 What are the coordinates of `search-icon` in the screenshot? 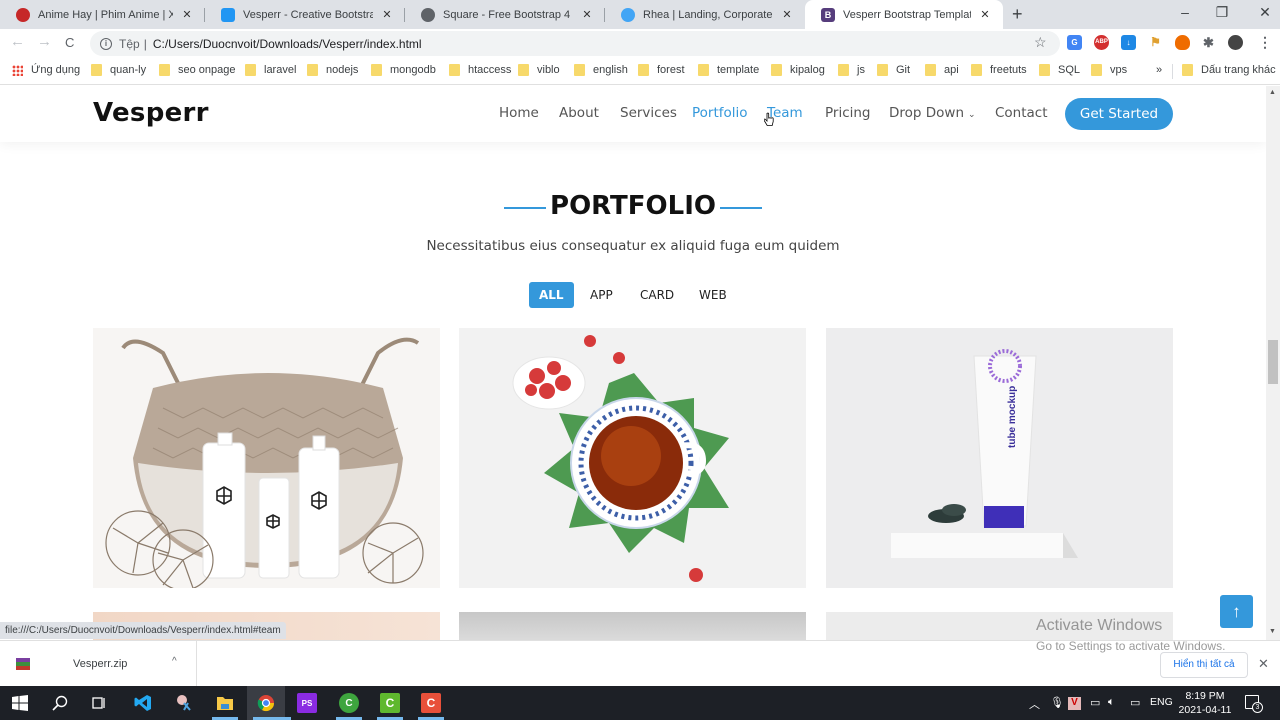 It's located at (60, 703).